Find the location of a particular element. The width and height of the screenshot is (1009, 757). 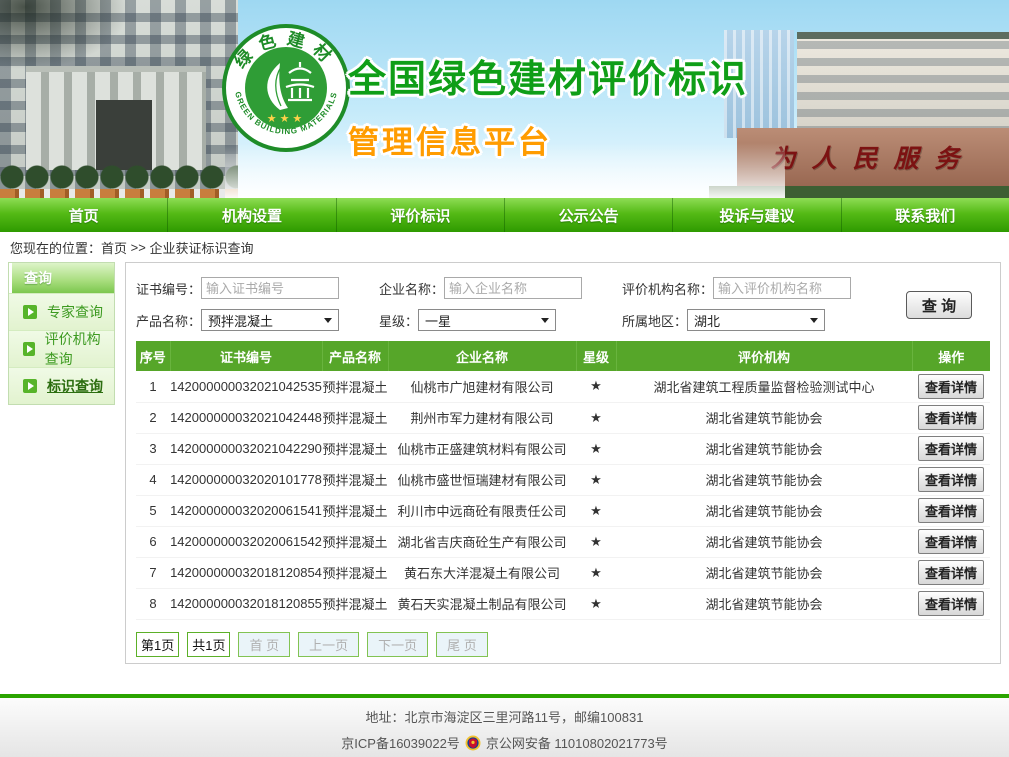

sidebar-item-agency-query: 评价机构查询 is located at coordinates (61, 348).